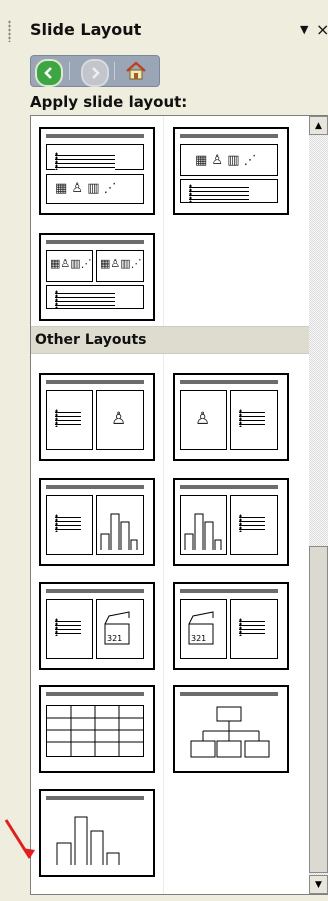  Describe the element at coordinates (109, 102) in the screenshot. I see `apply-slide-layout-label: Apply slide layout:` at that location.